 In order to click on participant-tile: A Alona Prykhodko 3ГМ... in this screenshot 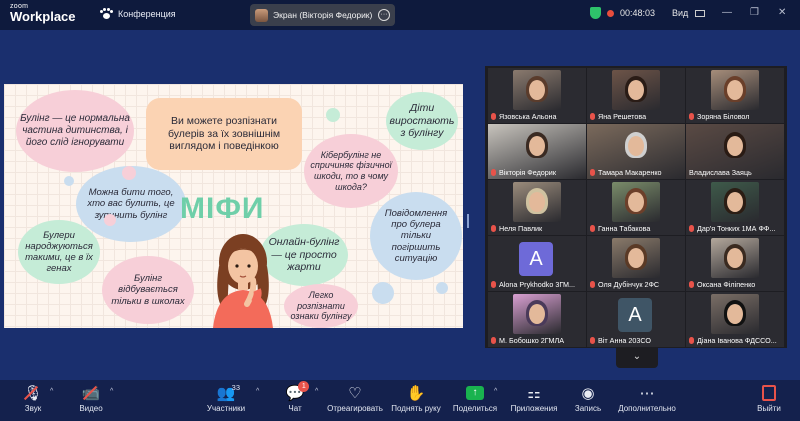, I will do `click(537, 263)`.